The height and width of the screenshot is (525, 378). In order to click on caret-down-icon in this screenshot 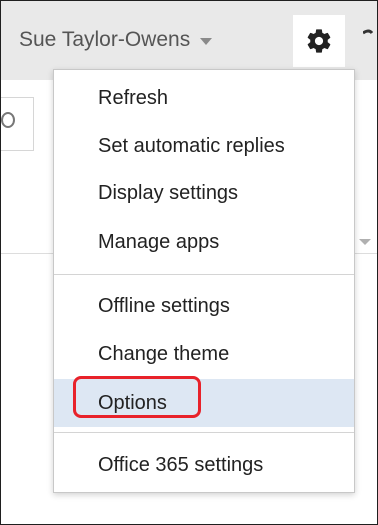, I will do `click(206, 41)`.